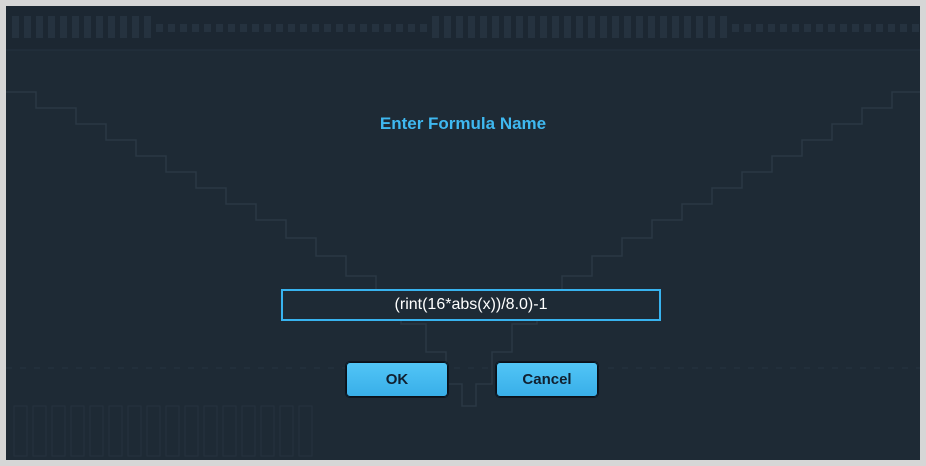 The width and height of the screenshot is (926, 466). I want to click on formula-name-input, so click(471, 305).